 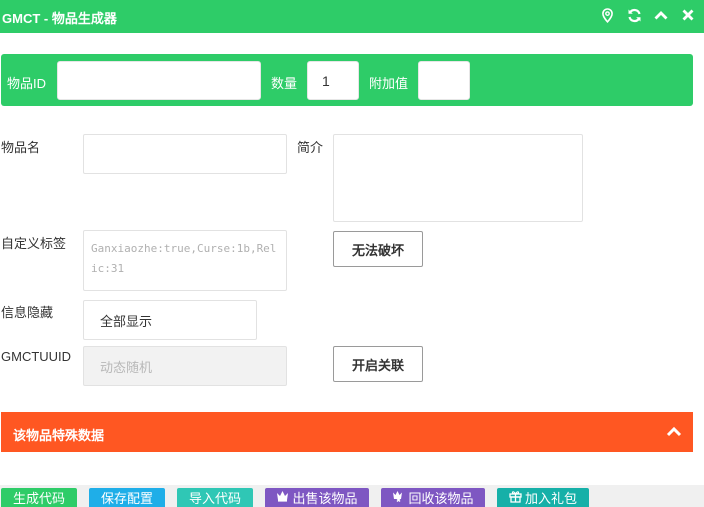 What do you see at coordinates (398, 497) in the screenshot?
I see `recycle-icon` at bounding box center [398, 497].